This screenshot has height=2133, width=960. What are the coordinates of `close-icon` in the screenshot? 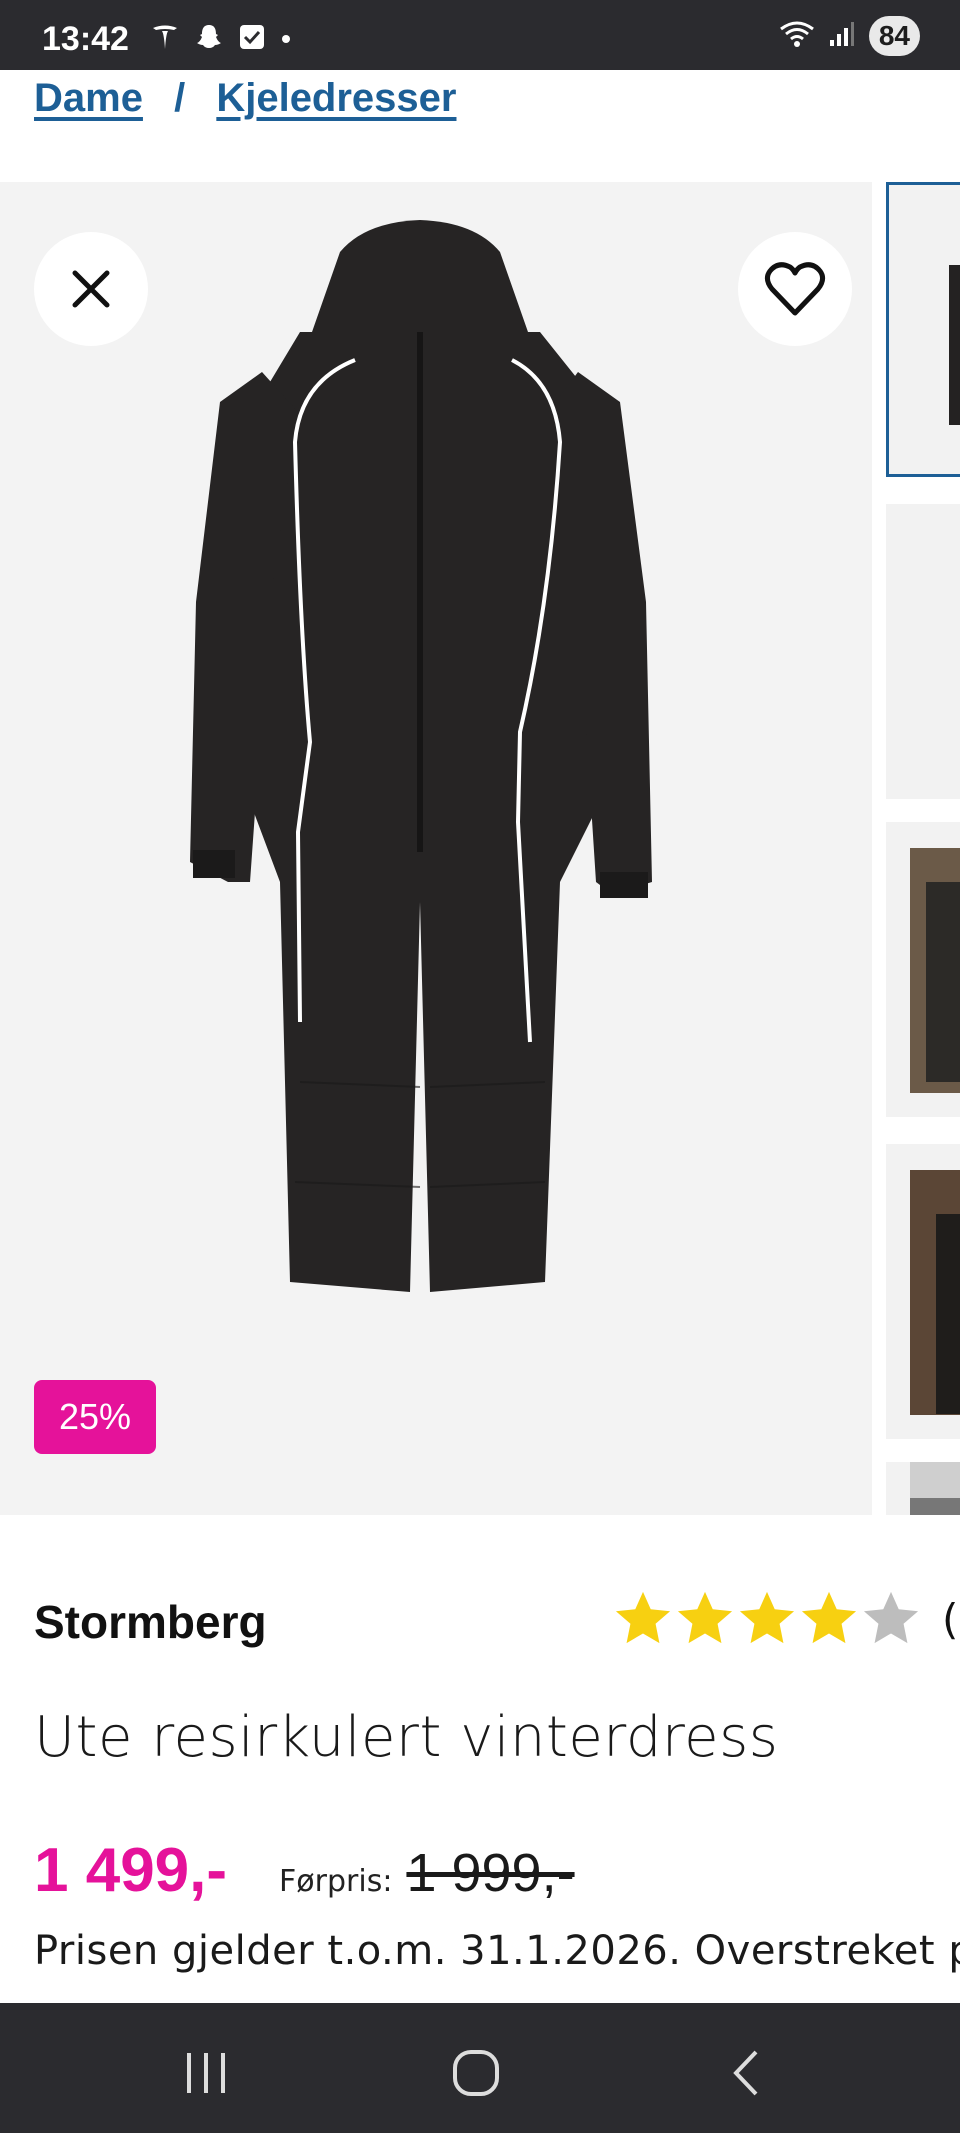 It's located at (91, 289).